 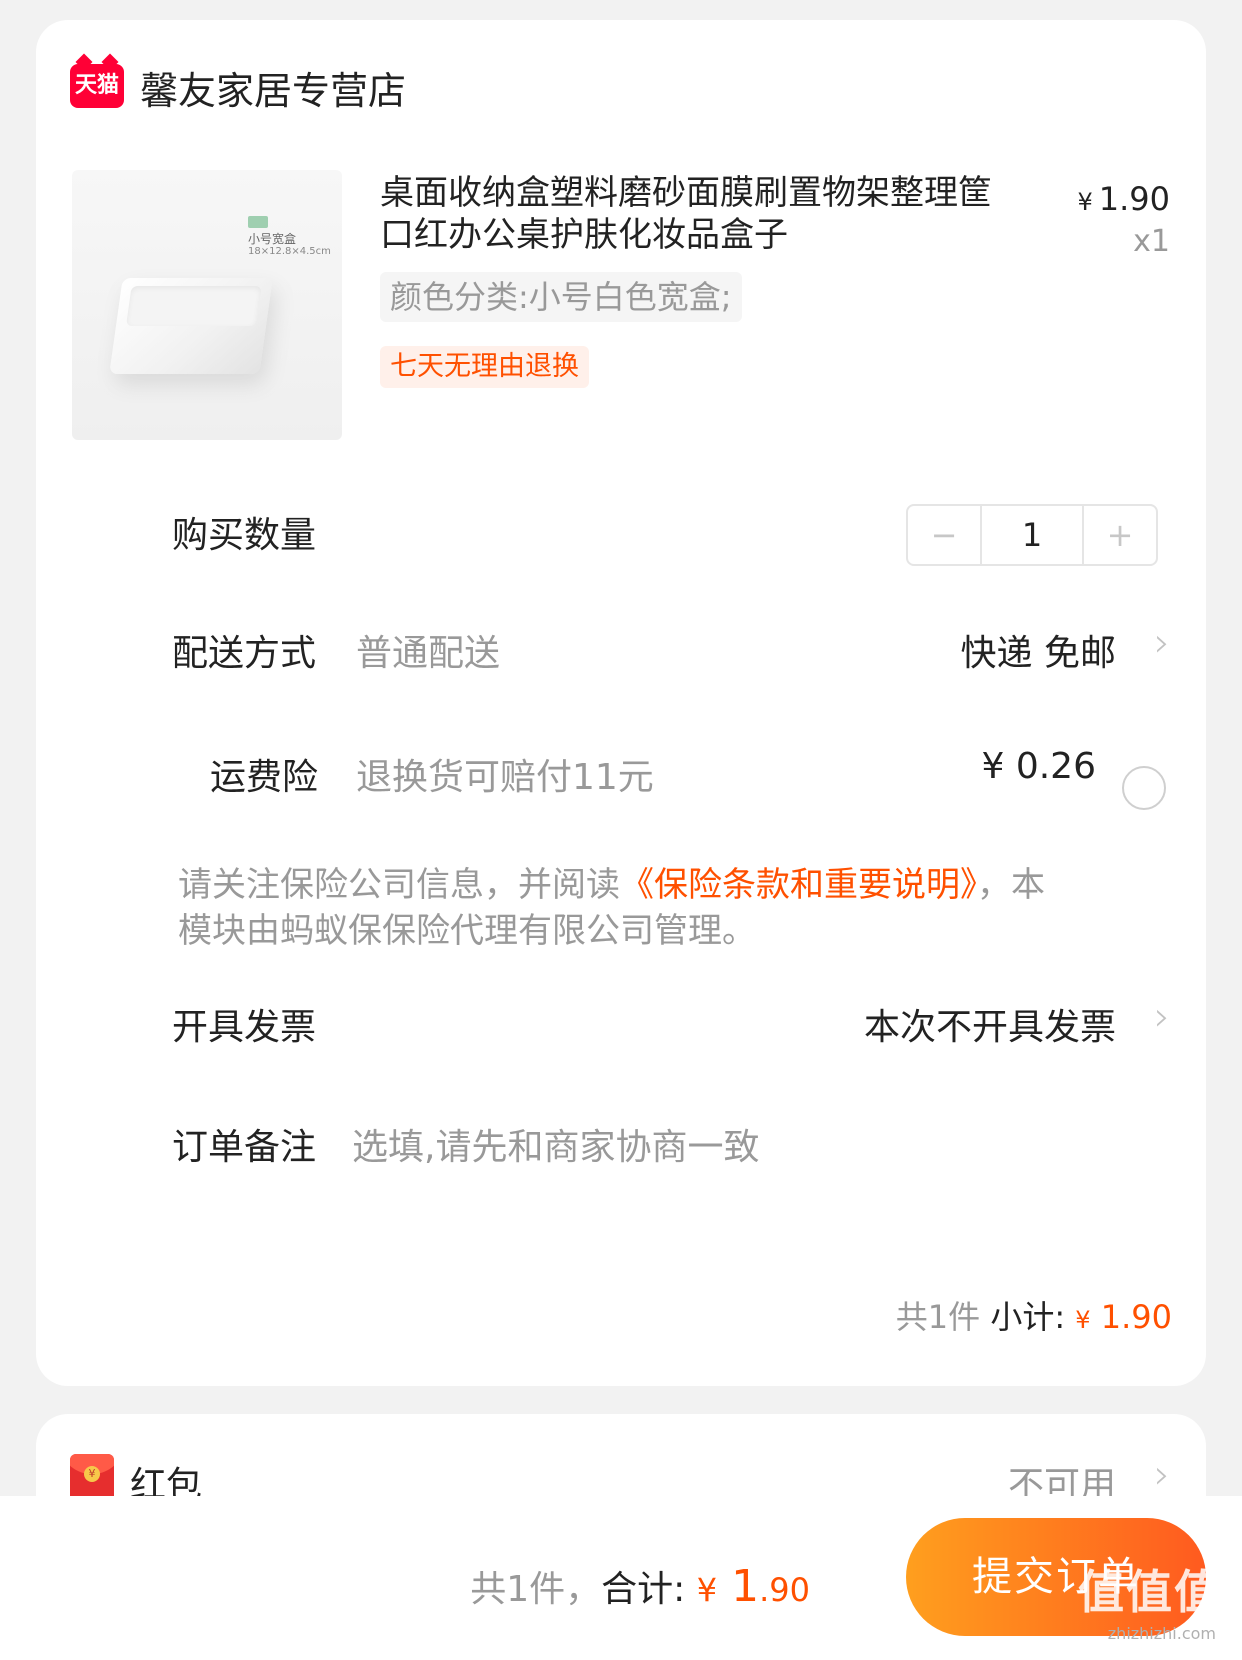 I want to click on product-quantity: x1, so click(x=1151, y=241).